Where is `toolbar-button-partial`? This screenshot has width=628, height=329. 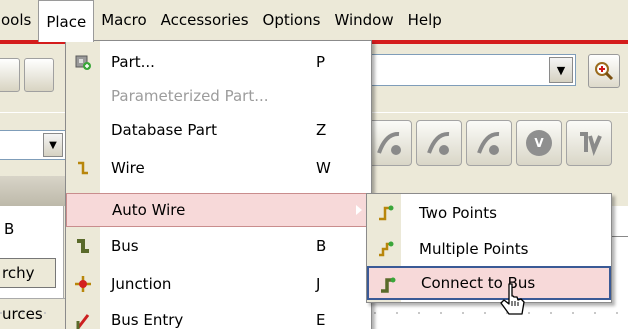
toolbar-button-partial is located at coordinates (10, 75).